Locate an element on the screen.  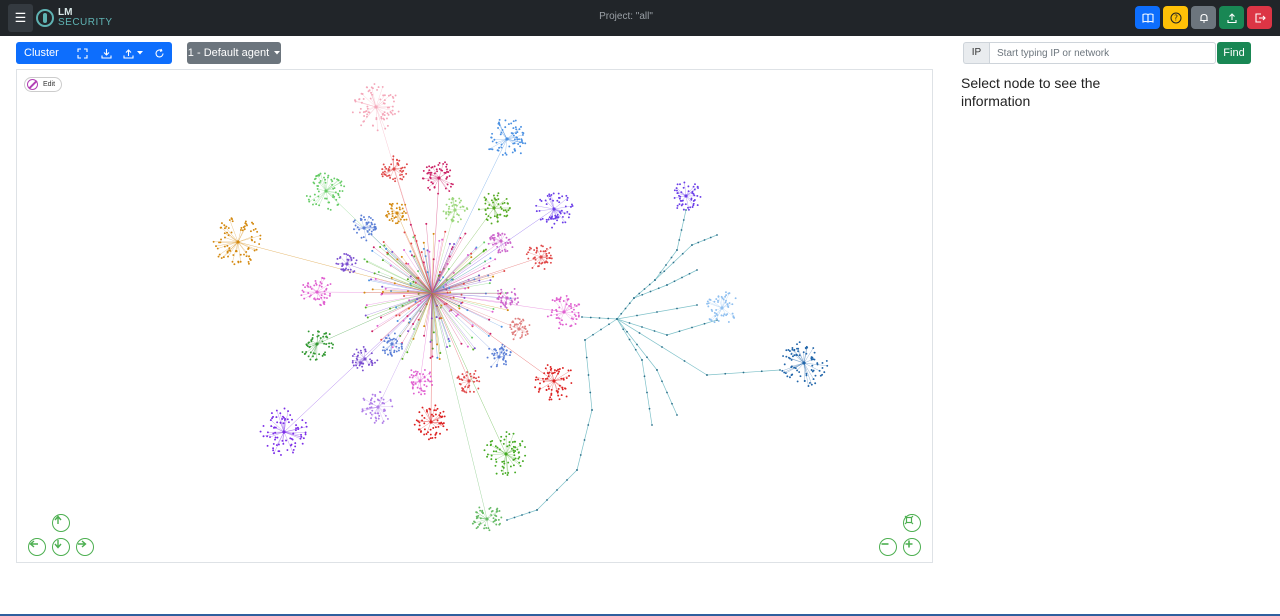
minus-icon is located at coordinates (885, 544).